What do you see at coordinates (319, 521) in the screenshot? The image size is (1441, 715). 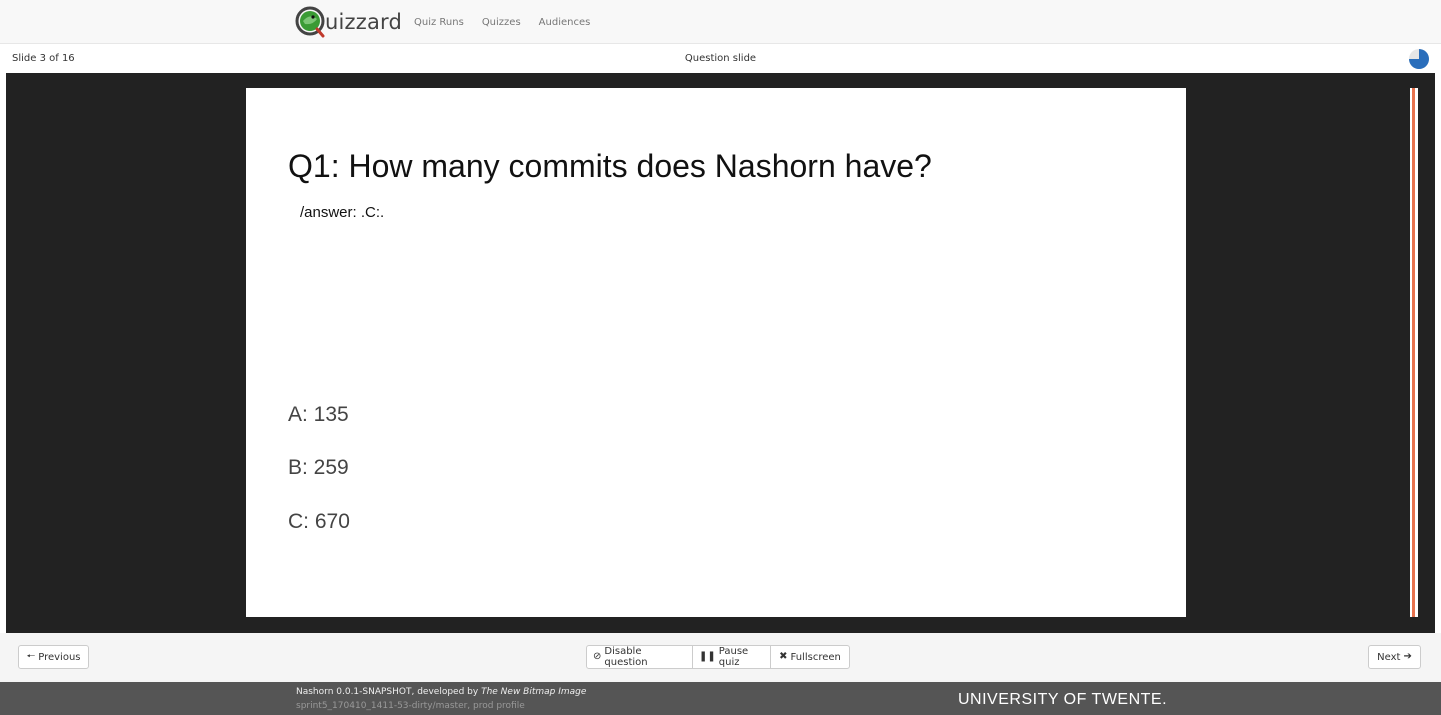 I see `option-c: C: 670` at bounding box center [319, 521].